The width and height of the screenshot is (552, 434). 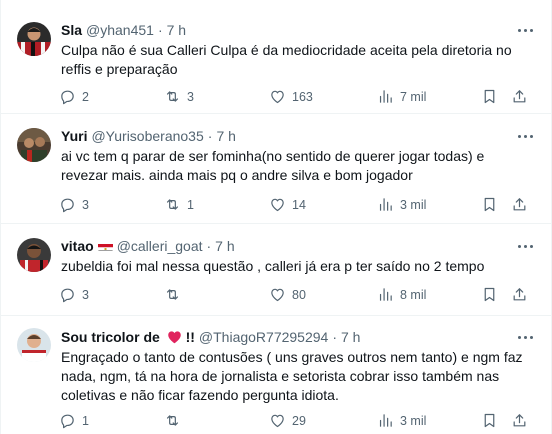 What do you see at coordinates (302, 96) in the screenshot?
I see `like-count: 163` at bounding box center [302, 96].